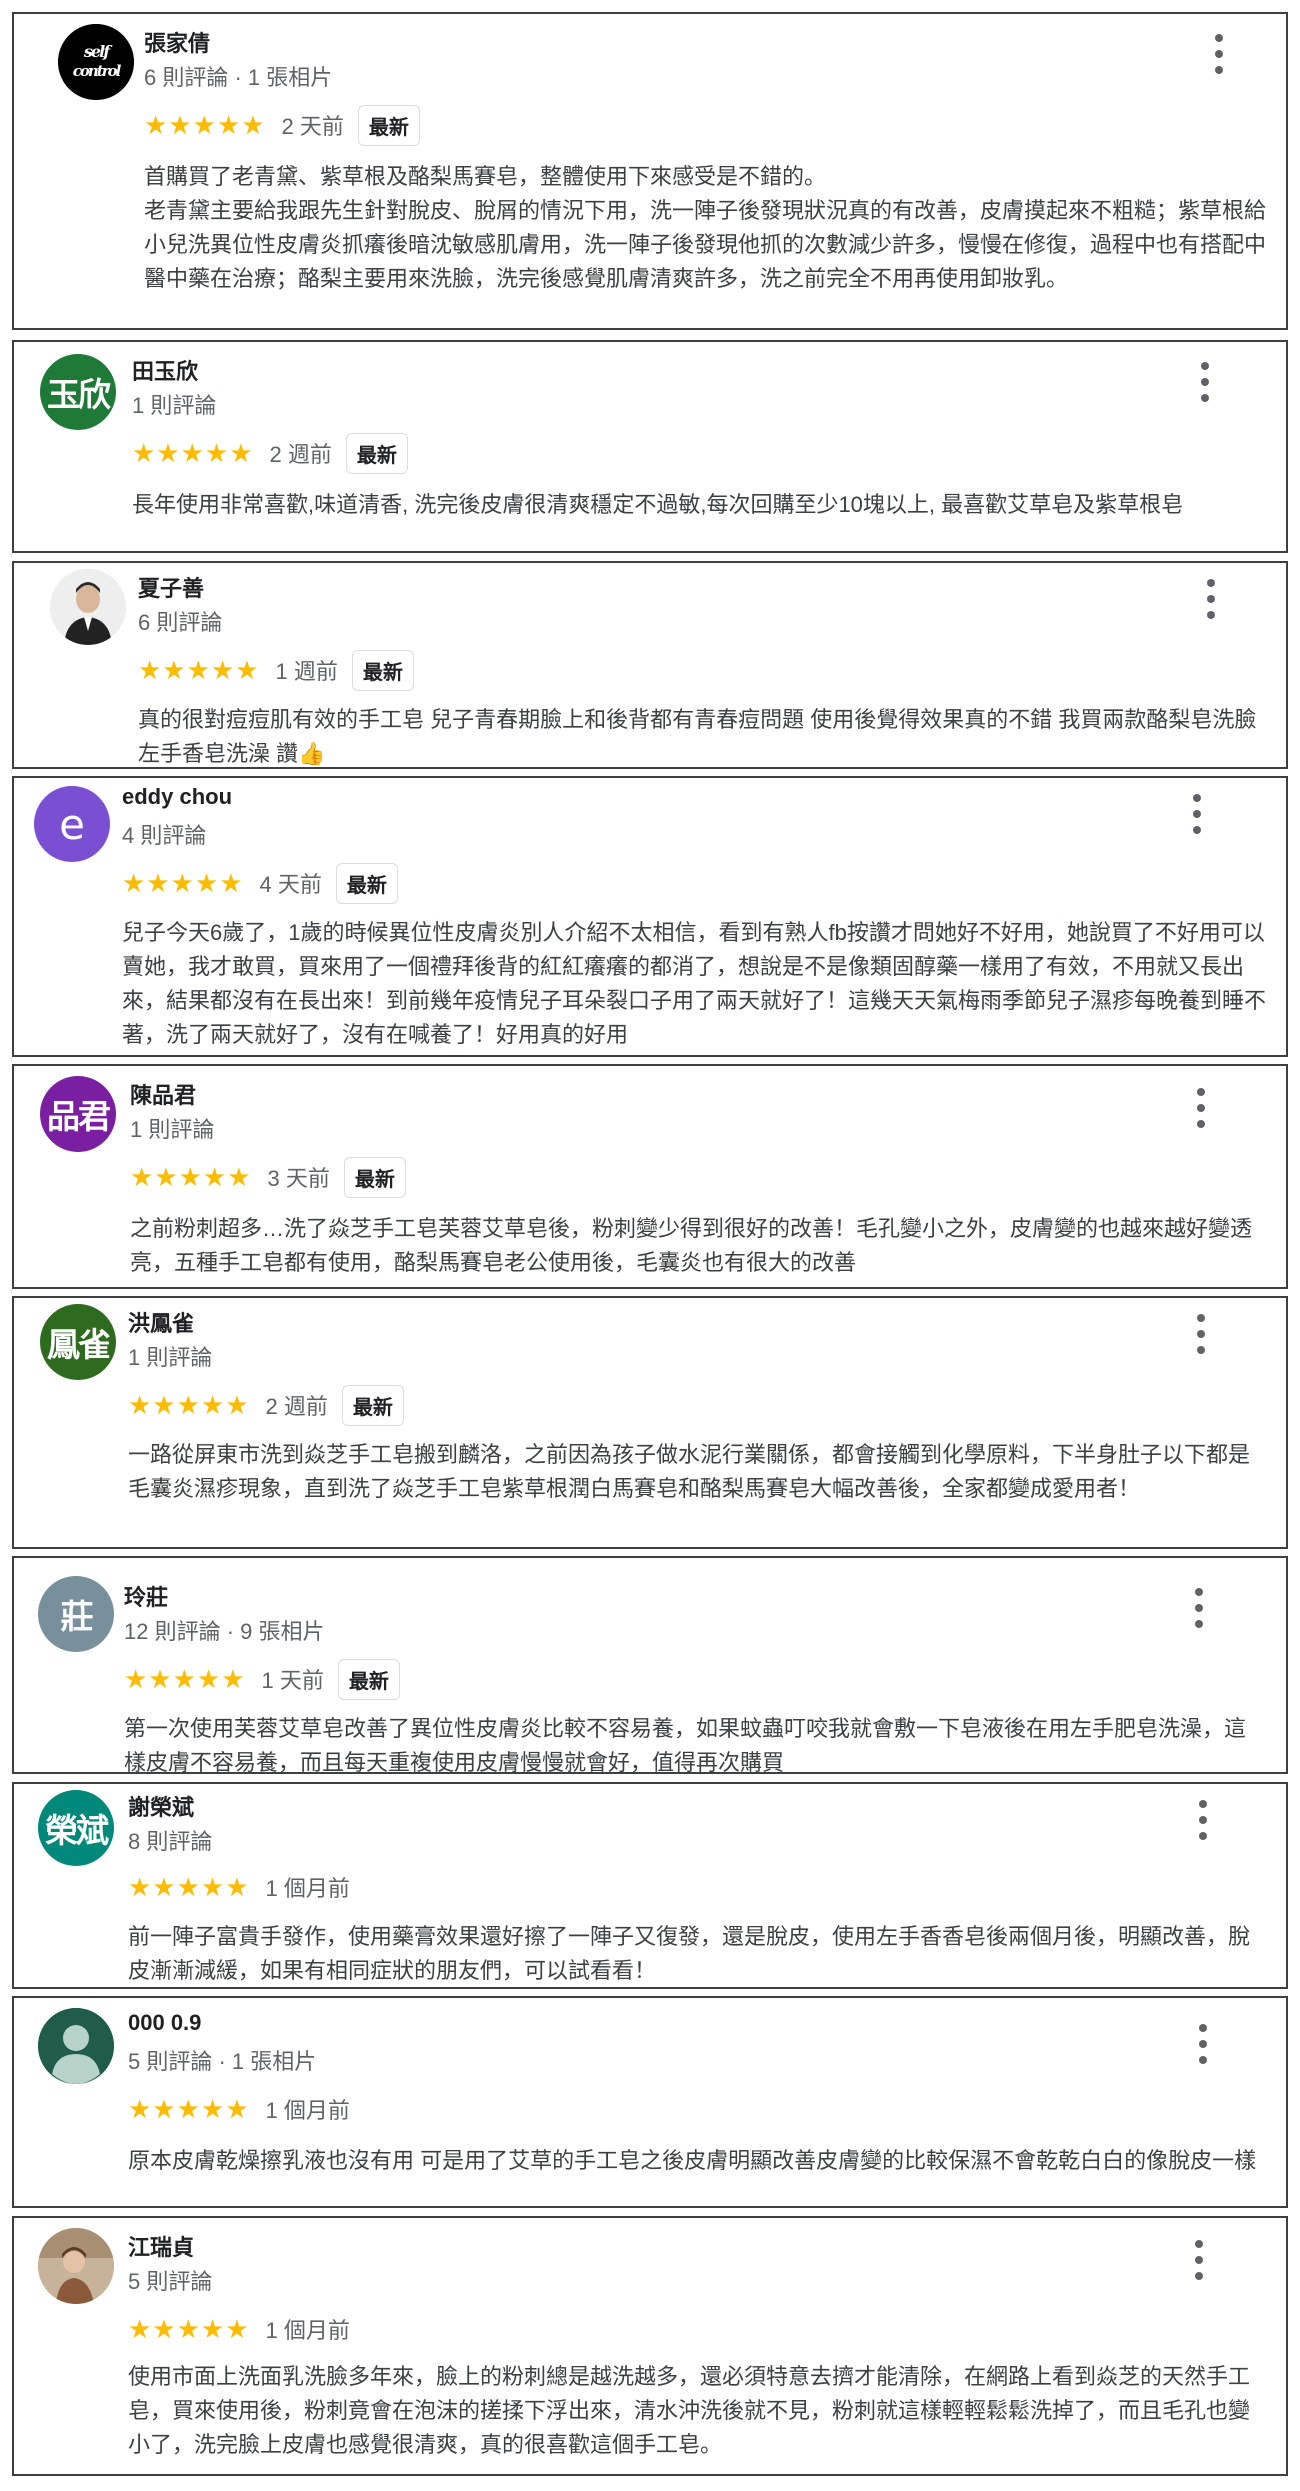 This screenshot has width=1300, height=2491. What do you see at coordinates (238, 77) in the screenshot?
I see `reviewer-meta: 6 則評論 · 1 張相片` at bounding box center [238, 77].